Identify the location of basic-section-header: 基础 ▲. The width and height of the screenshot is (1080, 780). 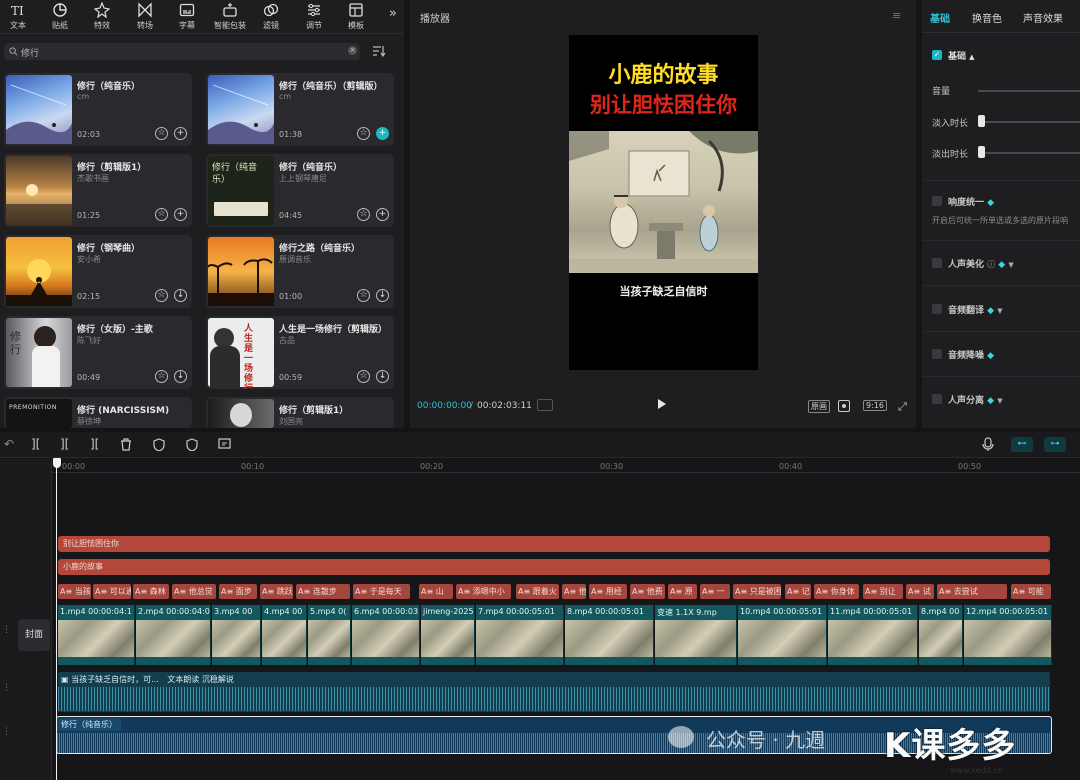
(961, 55).